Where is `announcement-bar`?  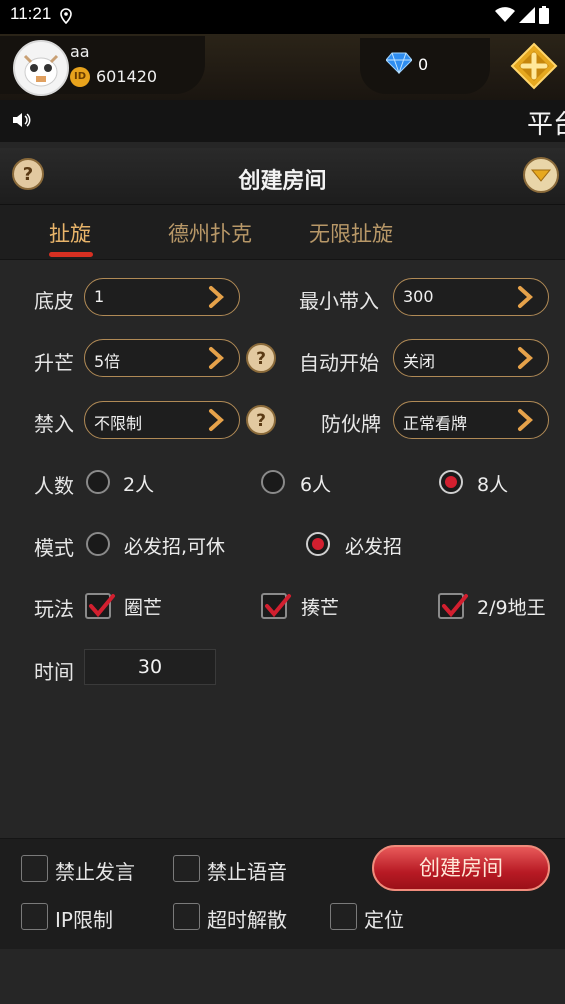 announcement-bar is located at coordinates (282, 121).